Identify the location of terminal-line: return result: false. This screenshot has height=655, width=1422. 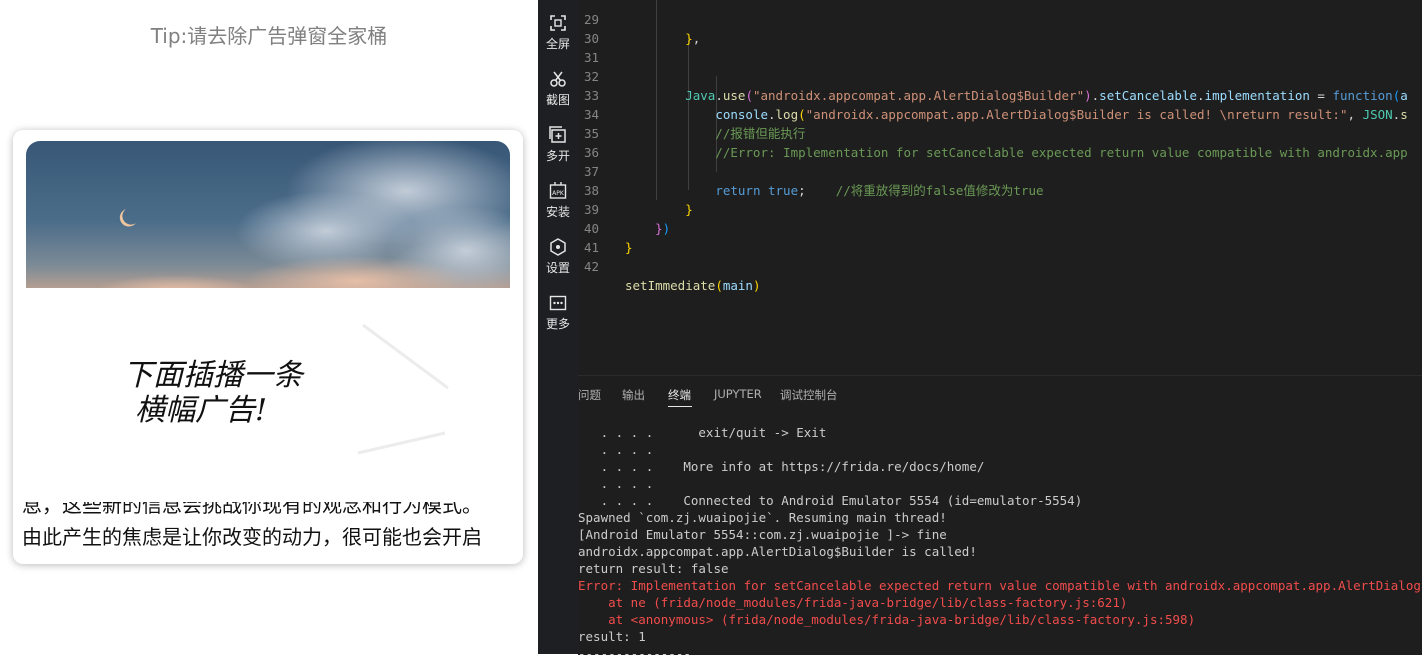
(653, 568).